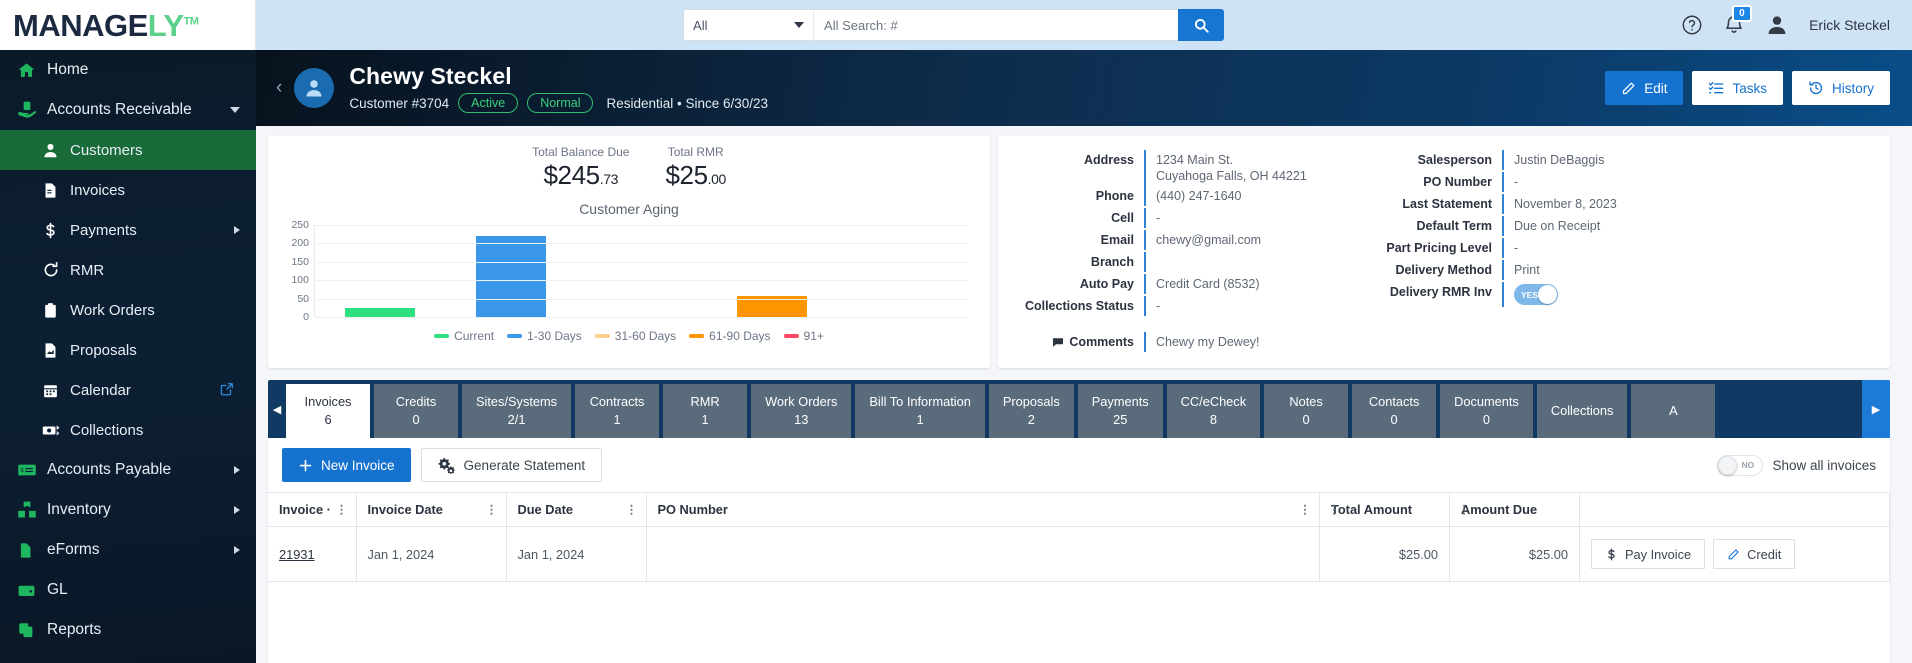  Describe the element at coordinates (1840, 88) in the screenshot. I see `history-button: History` at that location.